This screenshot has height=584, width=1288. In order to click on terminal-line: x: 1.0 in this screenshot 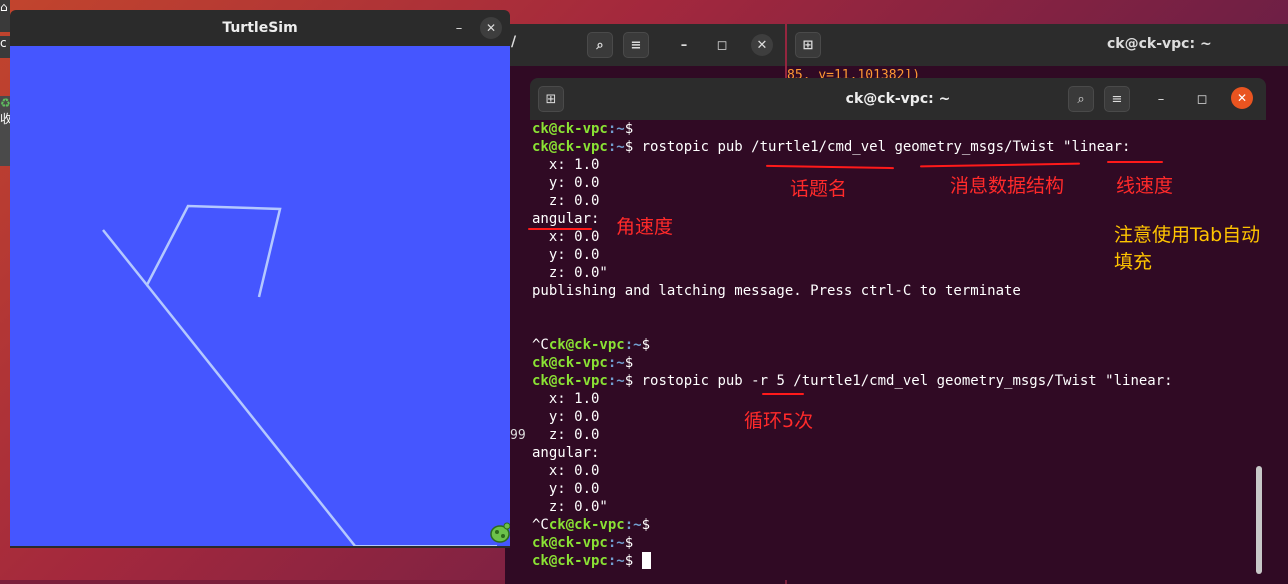, I will do `click(892, 399)`.